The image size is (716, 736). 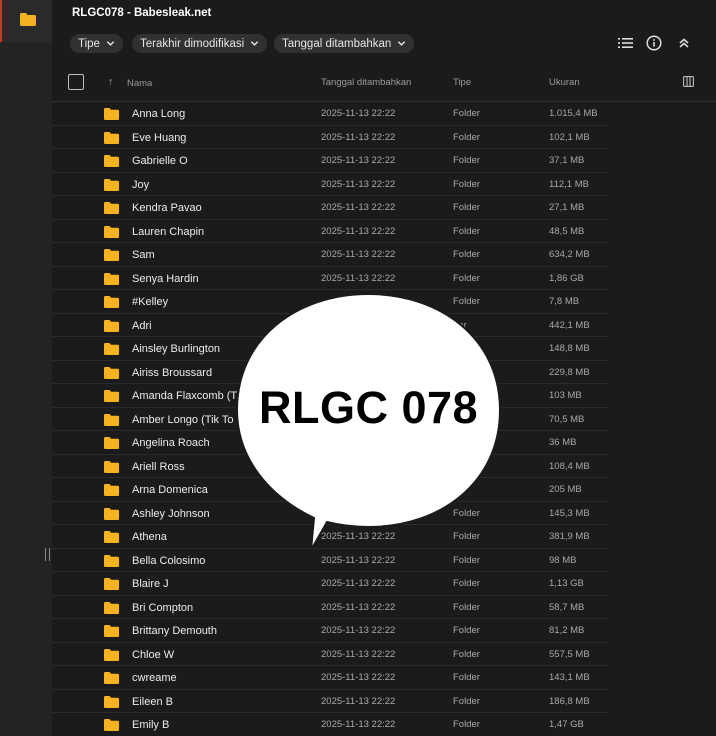 I want to click on row-size: 58,7 MB, so click(x=567, y=607).